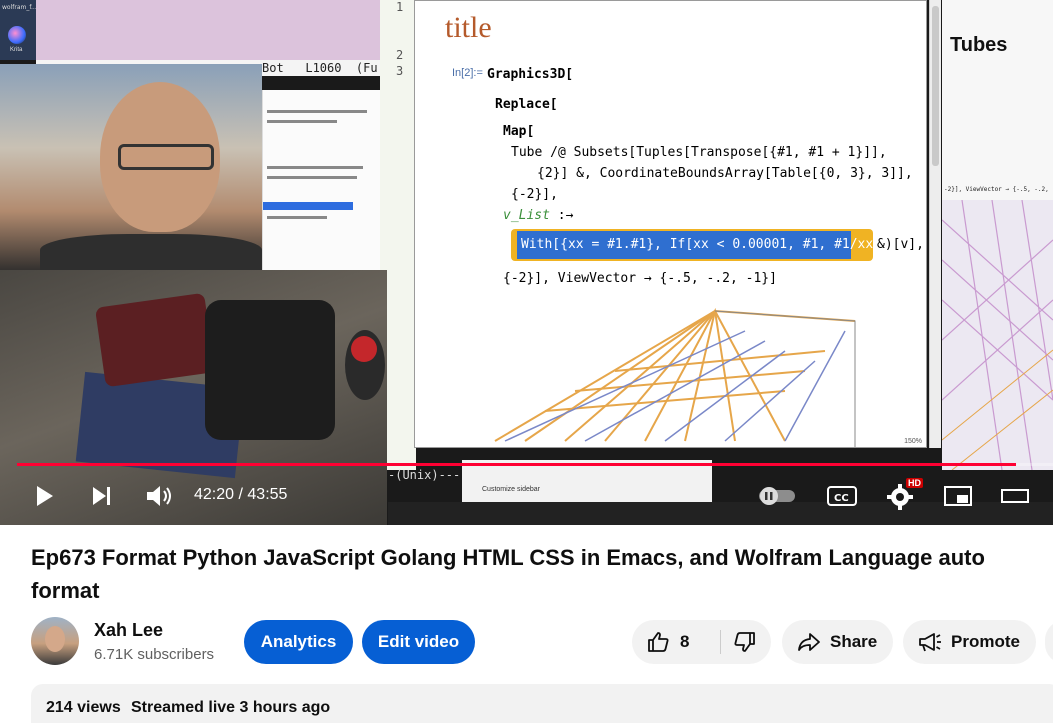 This screenshot has width=1053, height=723. I want to click on webcam-overlay, so click(131, 169).